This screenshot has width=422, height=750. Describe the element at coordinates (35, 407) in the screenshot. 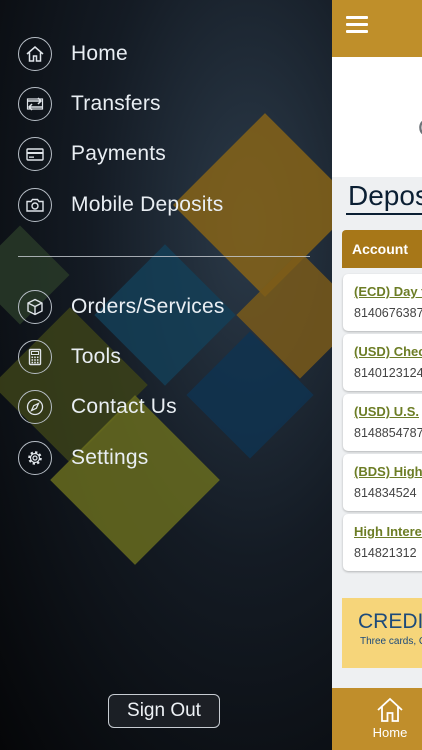

I see `compass-icon` at that location.